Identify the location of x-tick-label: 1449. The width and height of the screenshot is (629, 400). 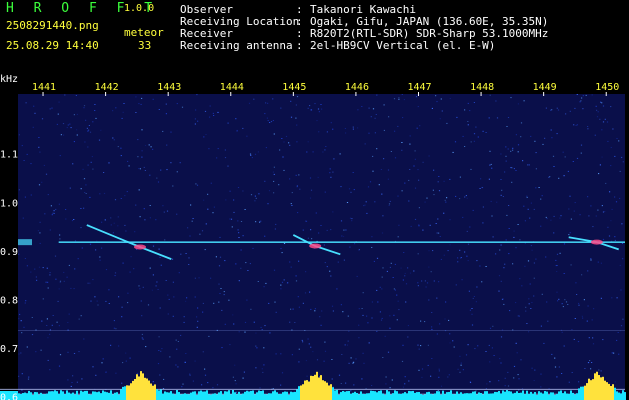
(545, 87).